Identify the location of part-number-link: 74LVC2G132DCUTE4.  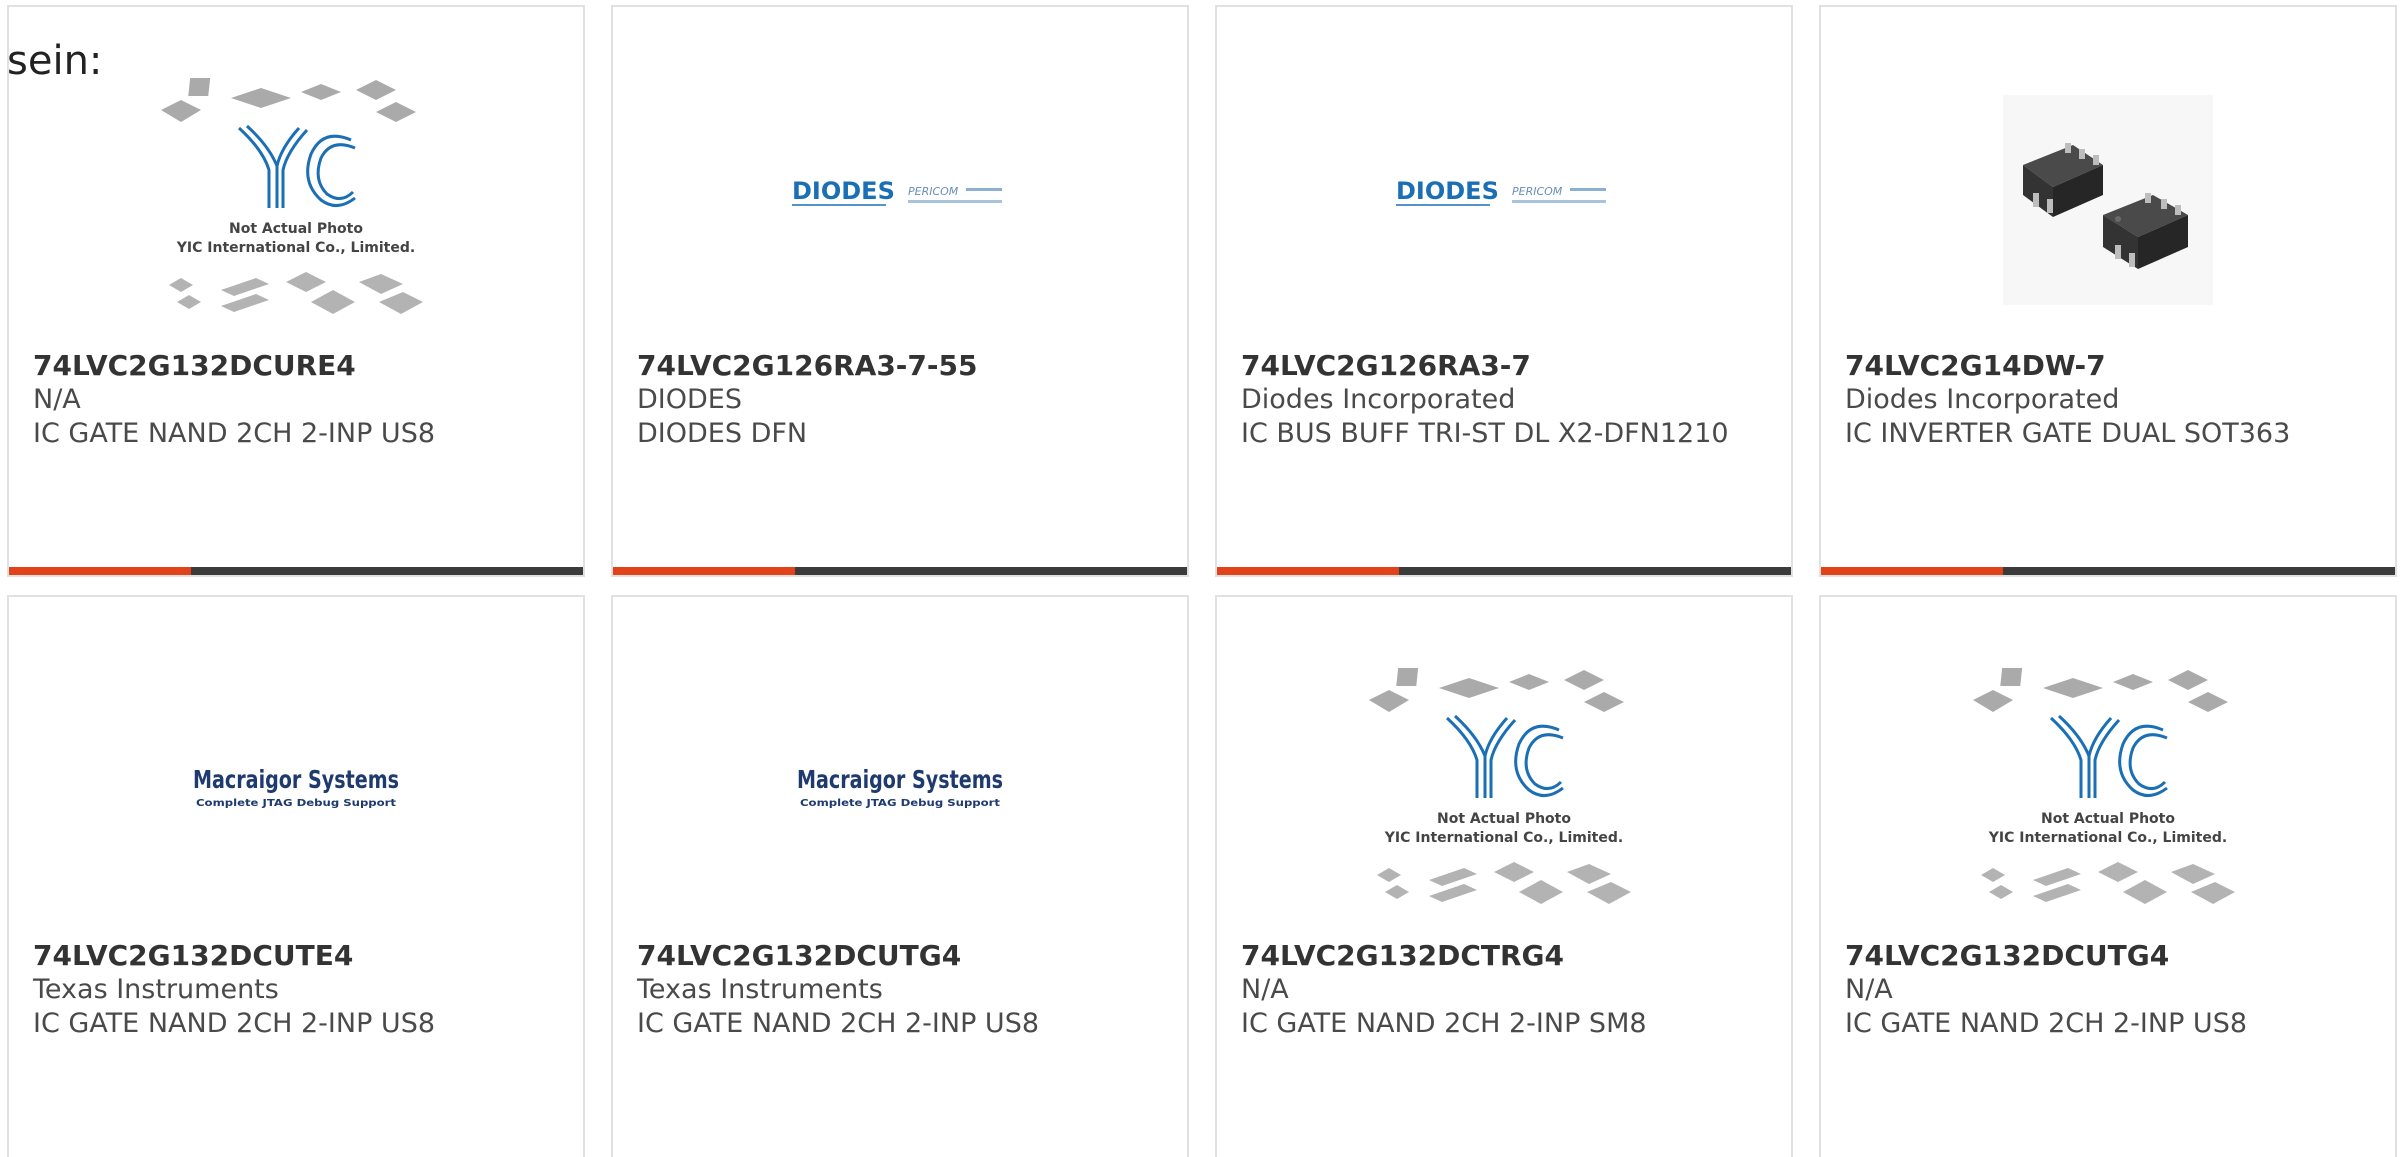
(298, 956).